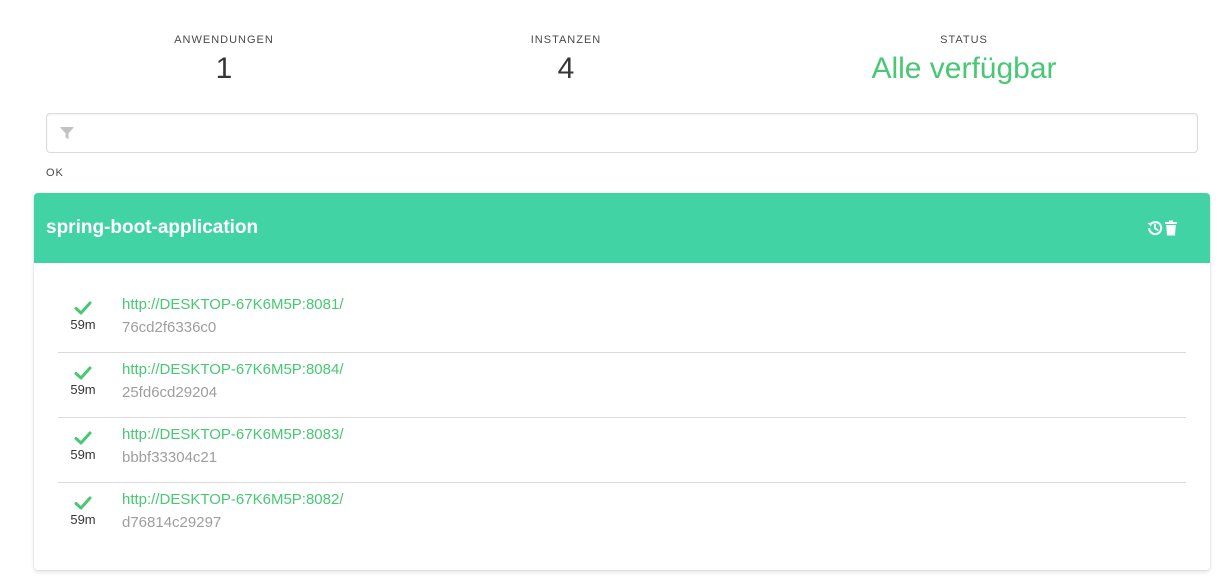  Describe the element at coordinates (224, 40) in the screenshot. I see `applications-label: ANWENDUNGEN` at that location.